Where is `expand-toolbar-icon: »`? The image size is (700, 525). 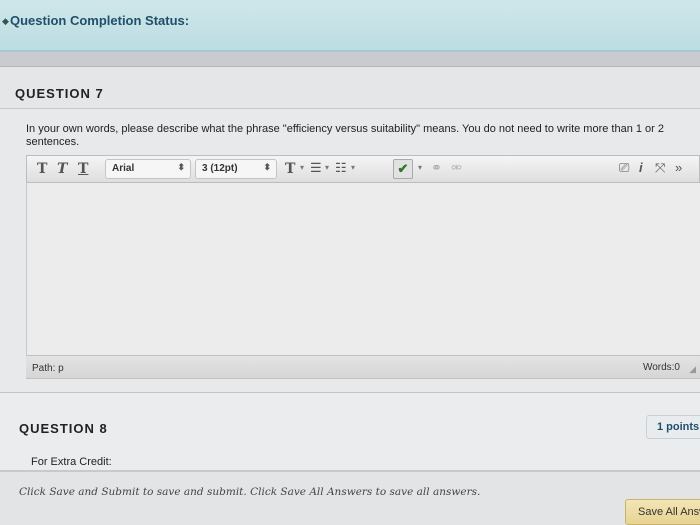
expand-toolbar-icon: » is located at coordinates (678, 167).